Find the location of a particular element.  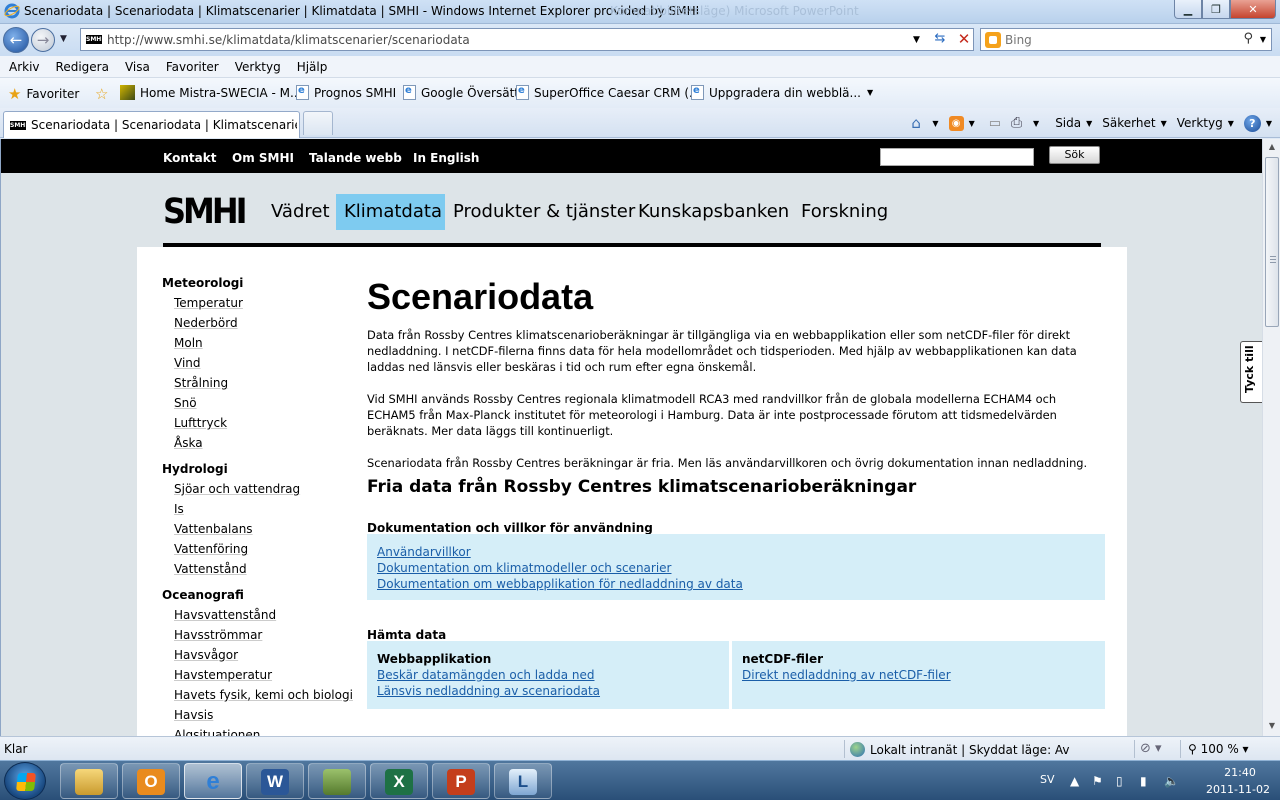

sidebar-item-nederbord: Nederbörd is located at coordinates (206, 323).